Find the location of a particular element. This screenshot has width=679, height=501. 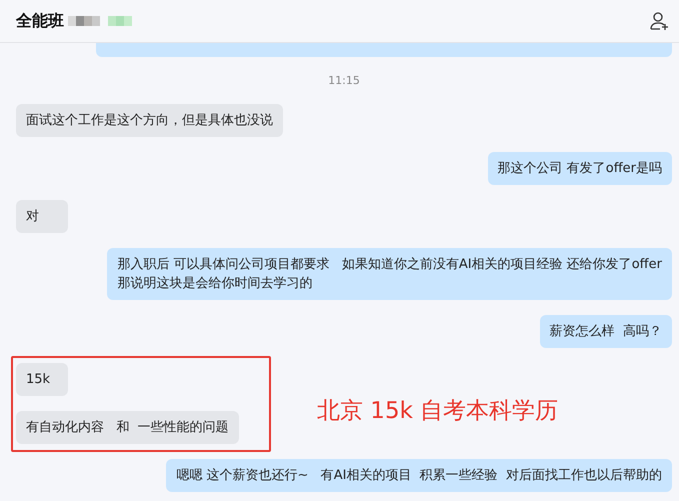

message-bubble: 对 is located at coordinates (42, 216).